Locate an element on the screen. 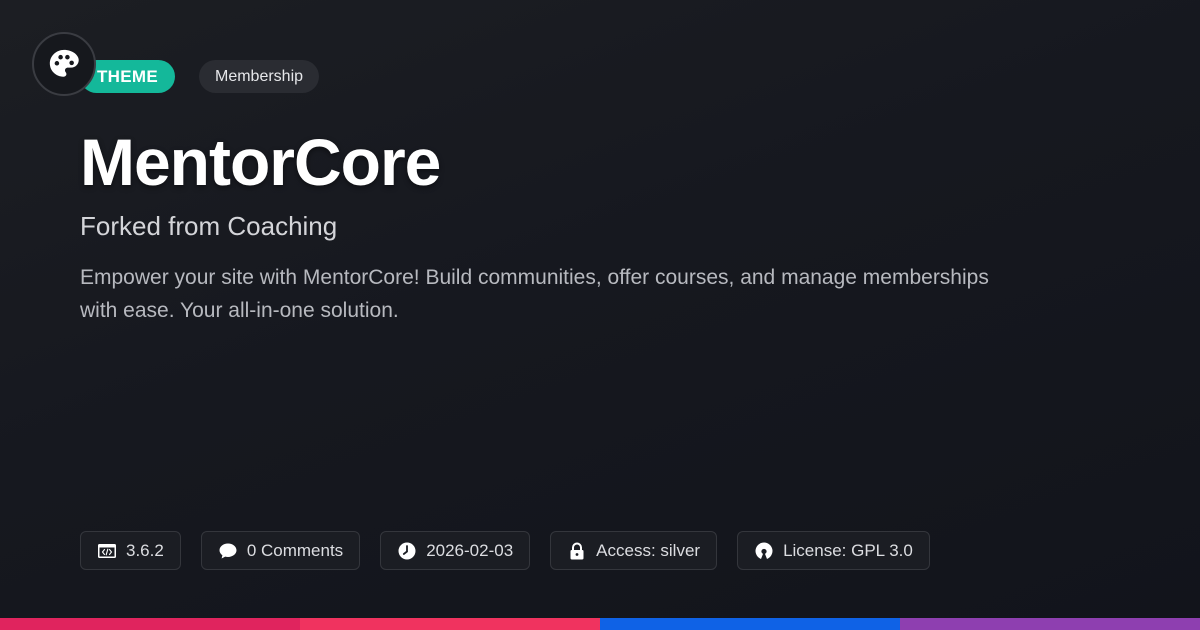  meta-access: Access: silver is located at coordinates (634, 550).